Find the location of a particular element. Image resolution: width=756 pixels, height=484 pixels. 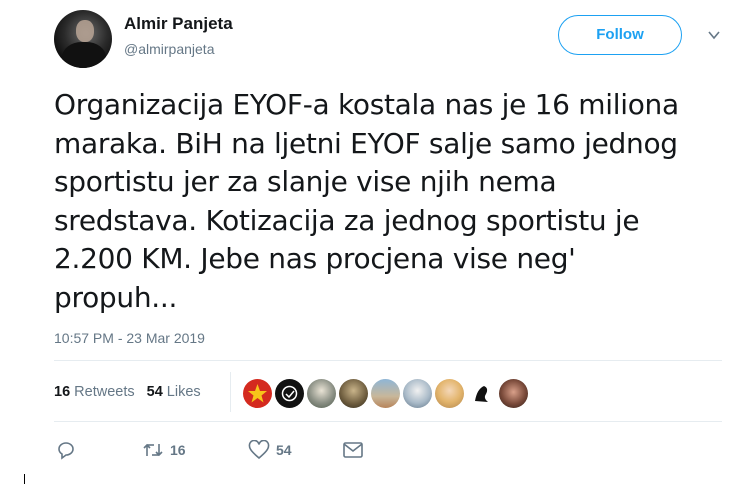

retweet-icon is located at coordinates (153, 450).